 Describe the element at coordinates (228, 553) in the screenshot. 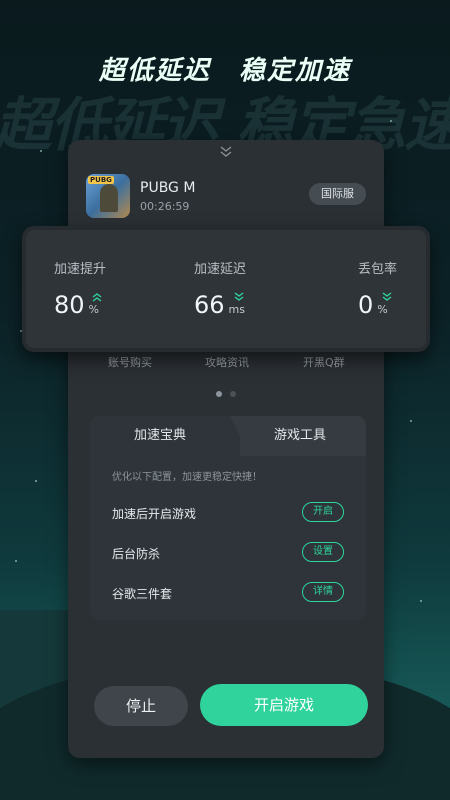

I see `list-item: 后台防杀 设置` at that location.